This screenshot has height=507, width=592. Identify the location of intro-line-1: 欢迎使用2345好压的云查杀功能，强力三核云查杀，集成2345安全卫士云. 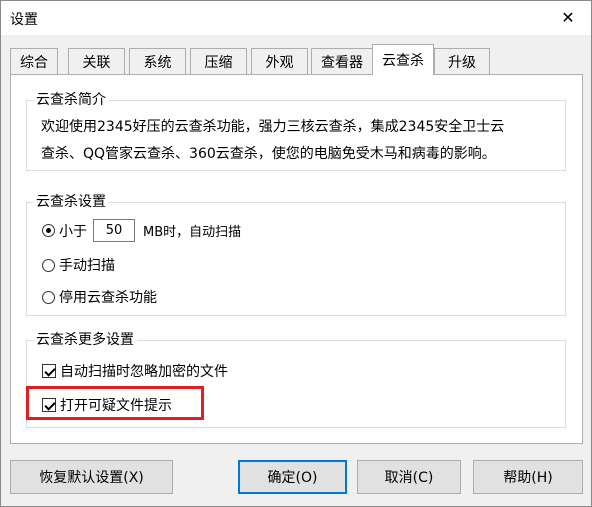
(273, 127).